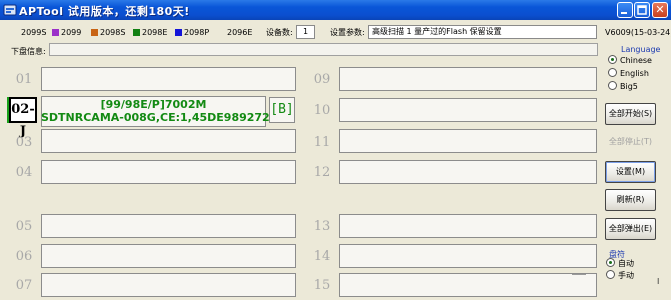 The image size is (671, 300). What do you see at coordinates (630, 143) in the screenshot?
I see `stop-all-button: 全部停止(T)` at bounding box center [630, 143].